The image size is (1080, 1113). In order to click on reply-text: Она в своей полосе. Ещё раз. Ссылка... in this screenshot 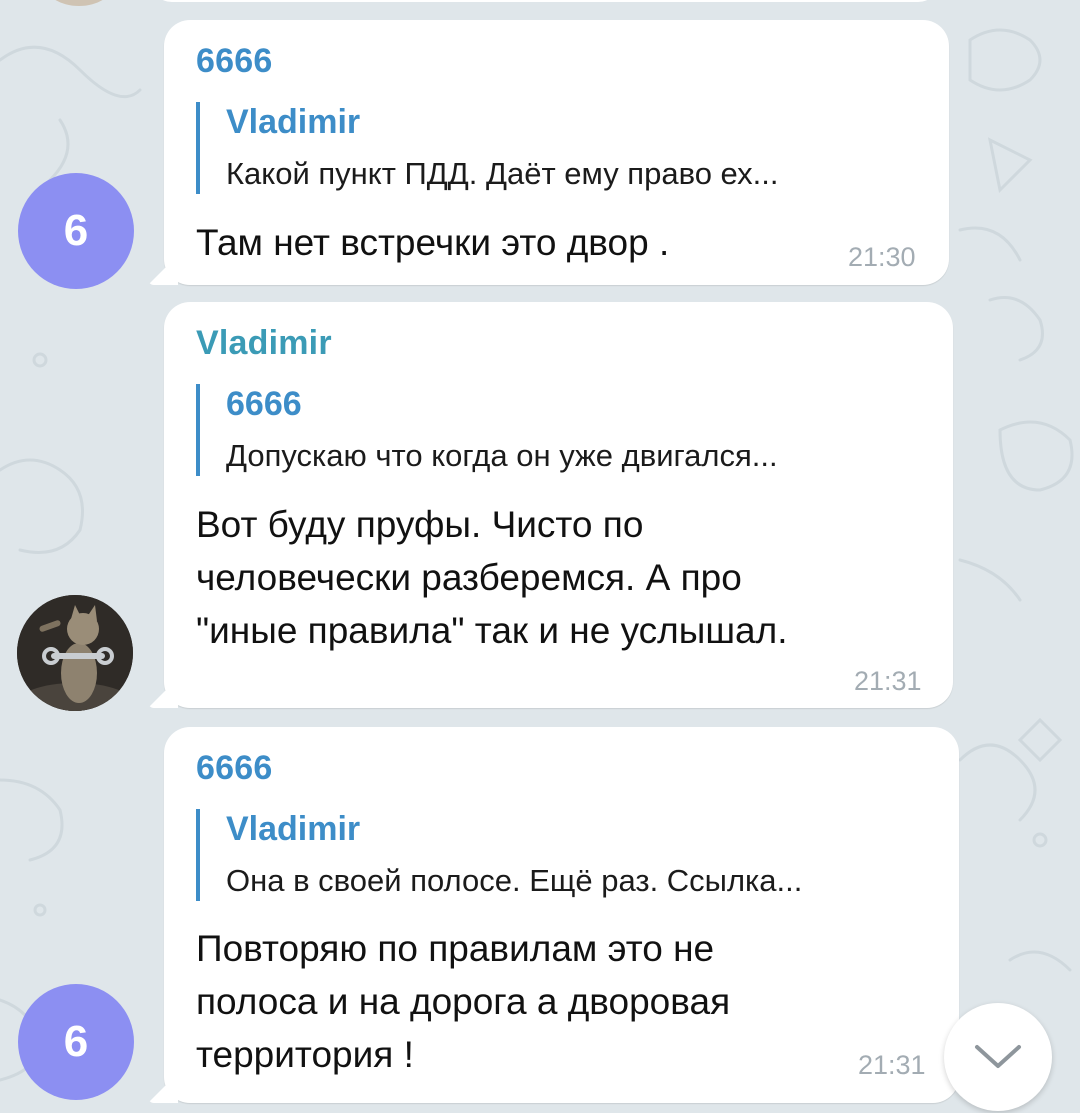, I will do `click(514, 880)`.